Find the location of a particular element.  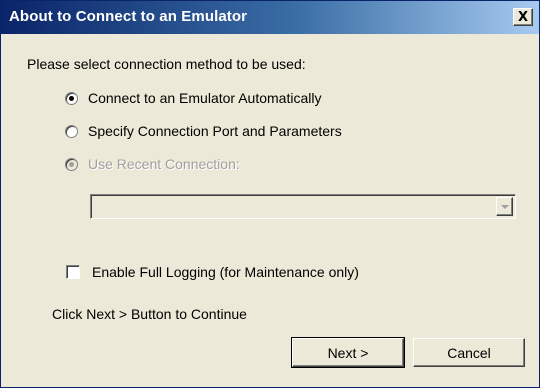

radio-use-recent: Use Recent Connection: is located at coordinates (152, 164).